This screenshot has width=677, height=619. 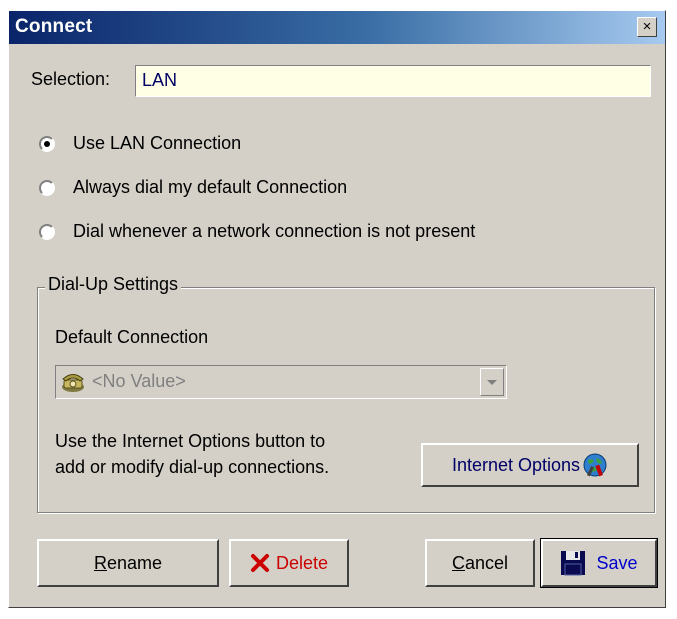 I want to click on window-title: Connect, so click(x=54, y=26).